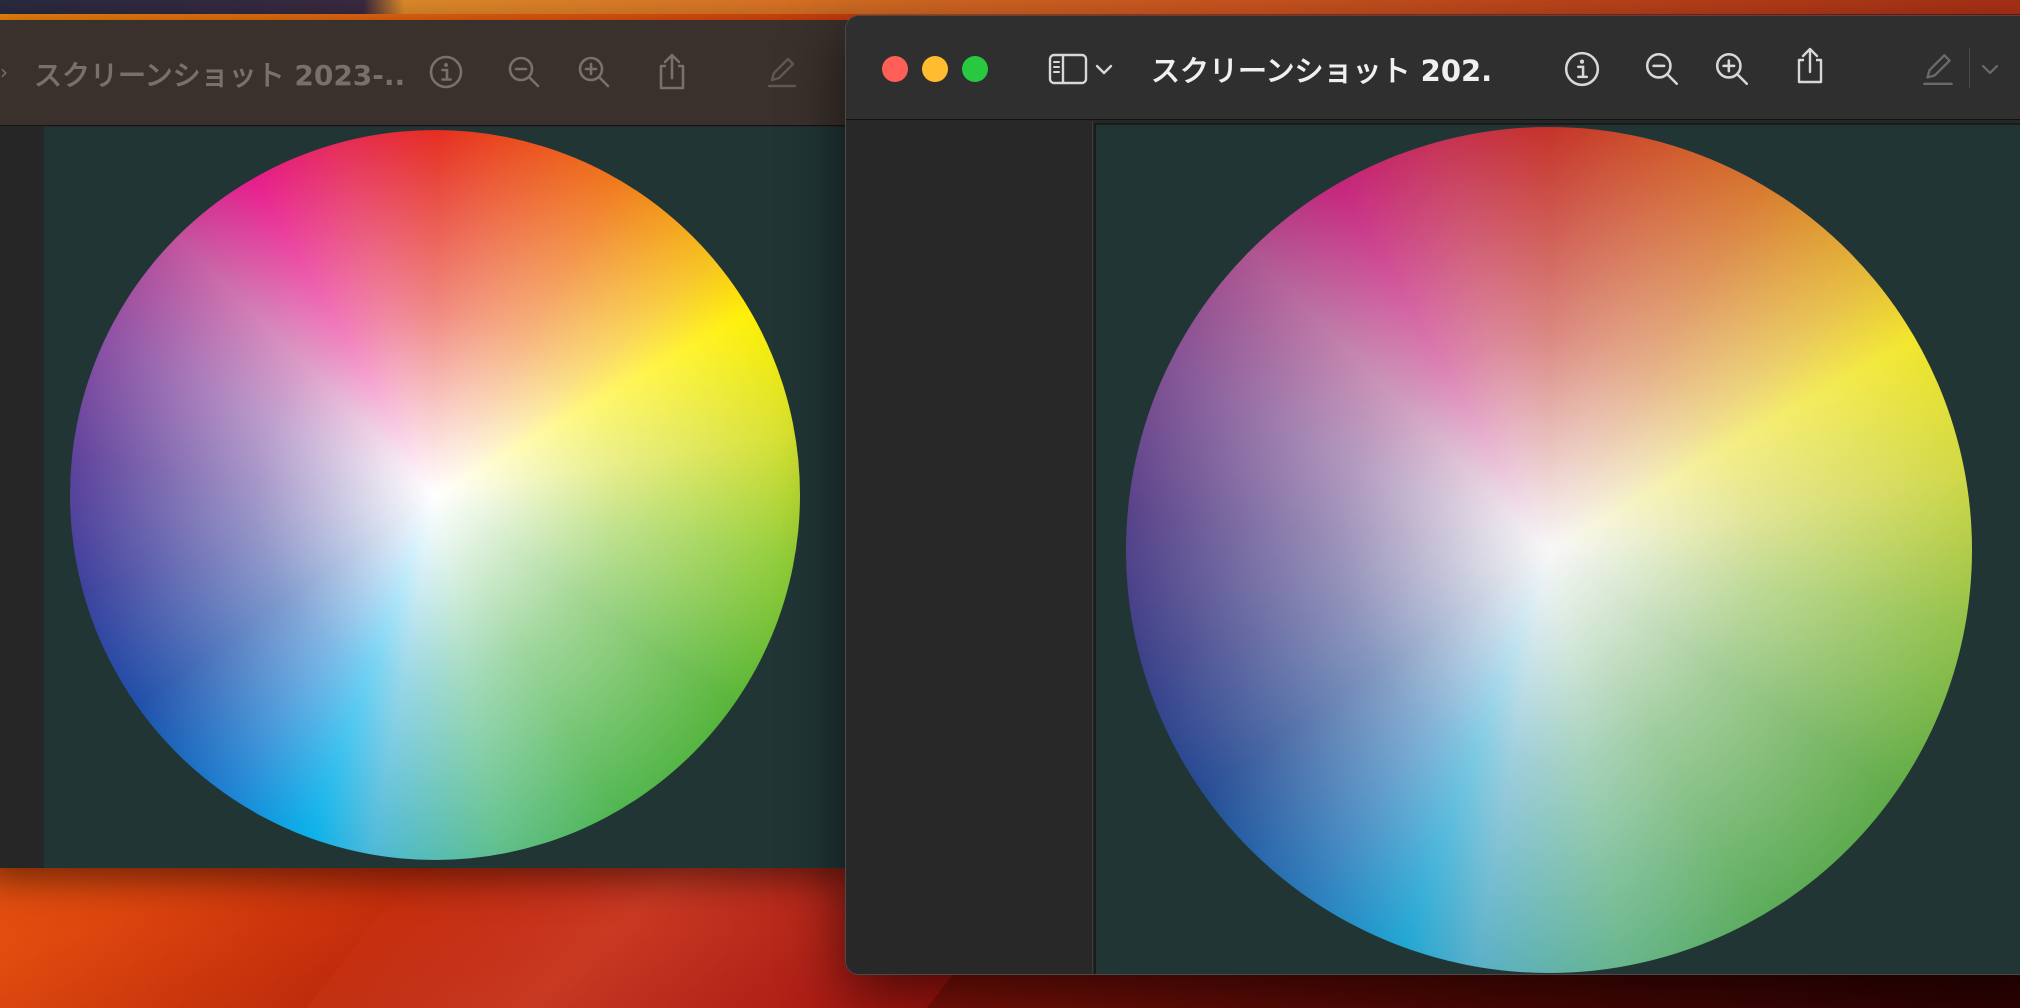 This screenshot has width=2020, height=1008. I want to click on chevron-right-icon: ›, so click(4, 72).